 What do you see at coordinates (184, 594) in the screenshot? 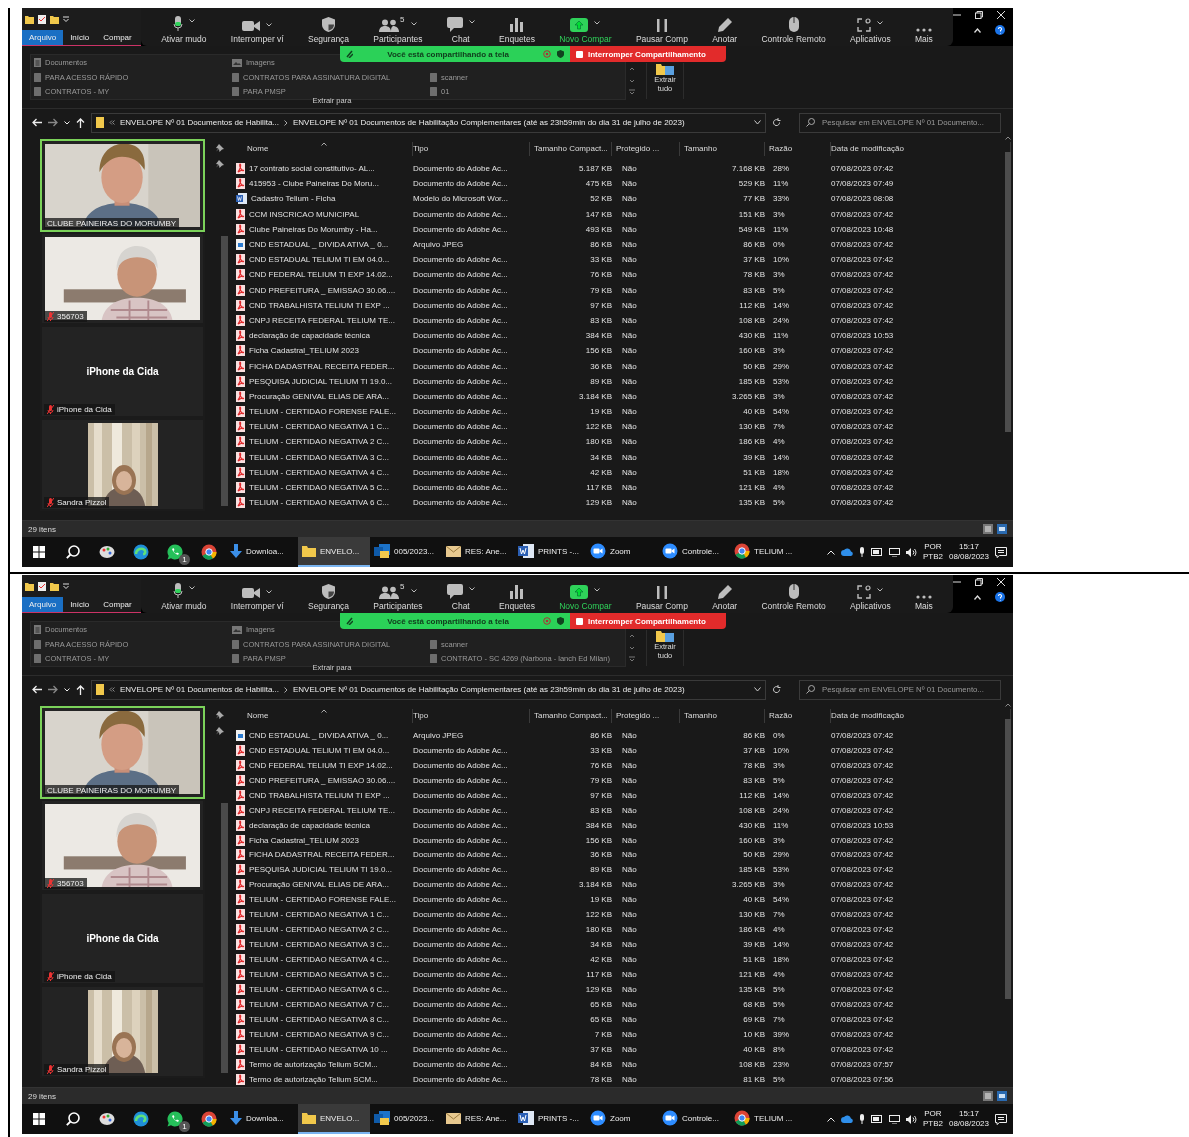
I see `toolbar-button: Ativar mudo` at bounding box center [184, 594].